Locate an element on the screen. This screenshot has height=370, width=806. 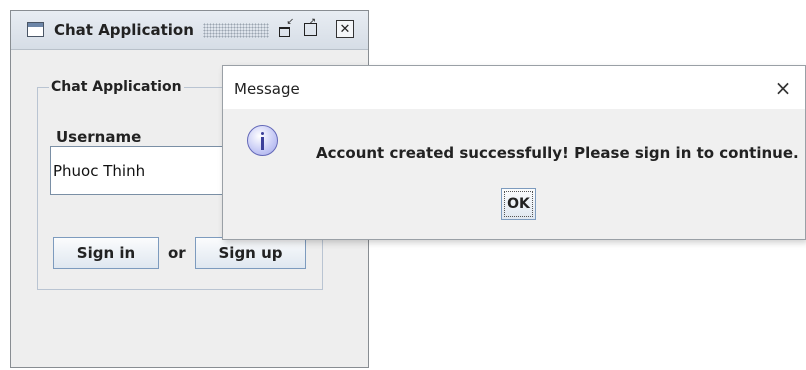
info-icon is located at coordinates (262, 140).